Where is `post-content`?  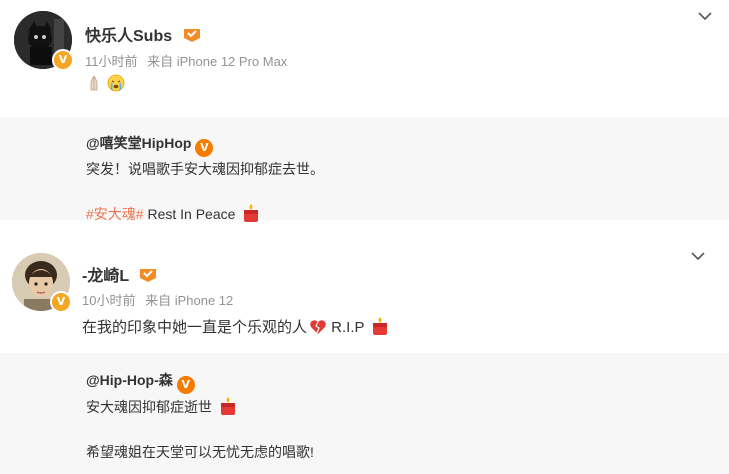
post-content is located at coordinates (105, 83).